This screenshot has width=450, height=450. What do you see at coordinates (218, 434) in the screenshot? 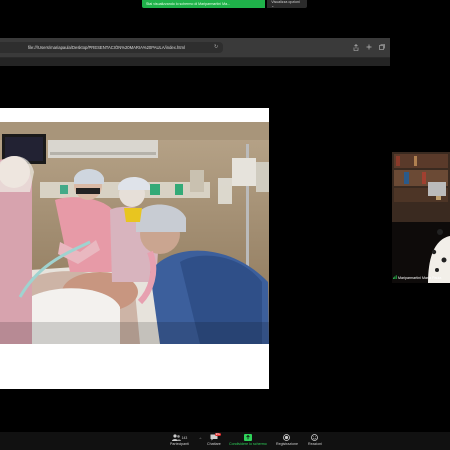
I see `chat-badge: 99+` at bounding box center [218, 434].